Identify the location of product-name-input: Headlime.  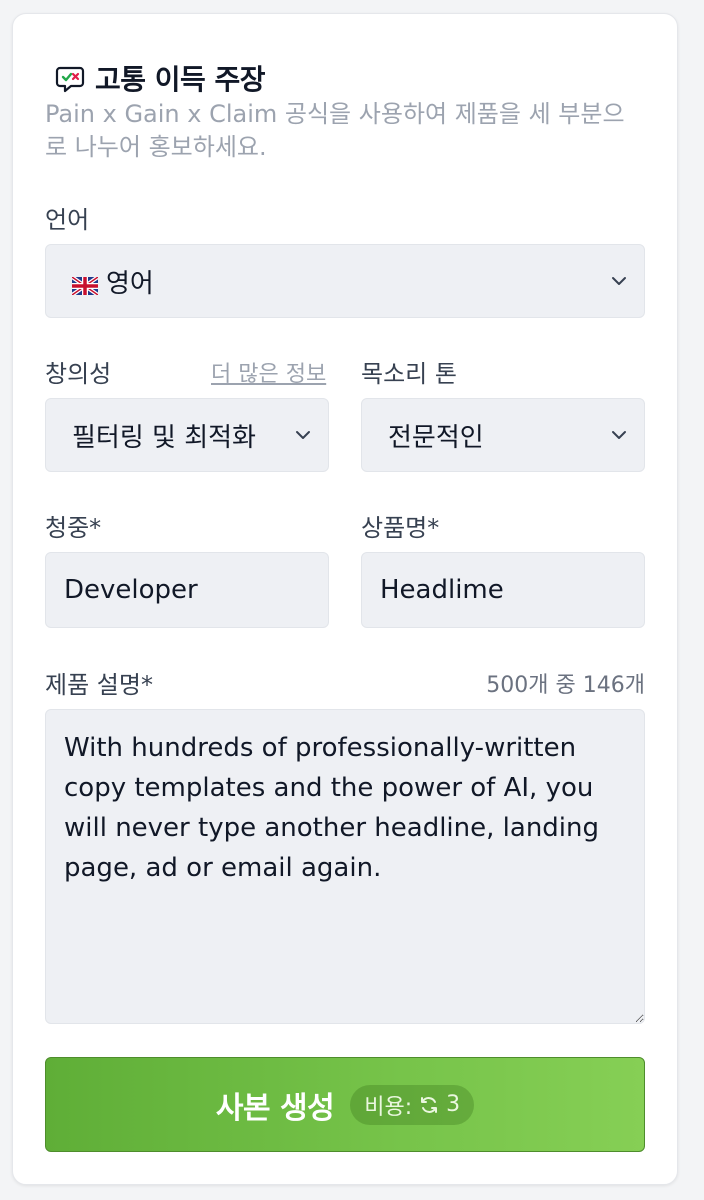
(503, 590).